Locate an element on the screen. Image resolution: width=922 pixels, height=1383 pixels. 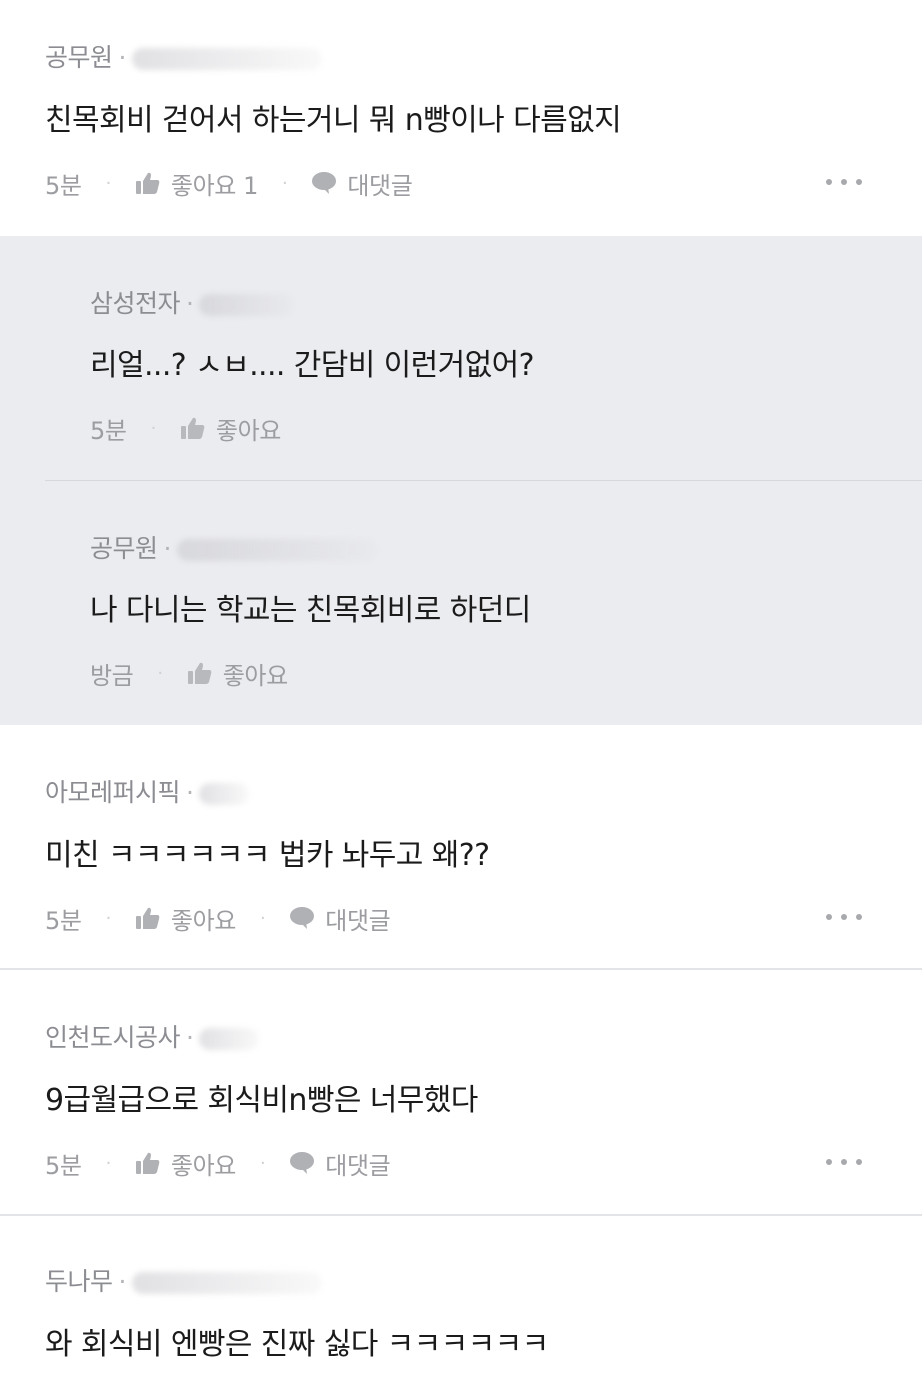
comment-actions: 5분 · 좋아요 1 · 대댓글 is located at coordinates (229, 183).